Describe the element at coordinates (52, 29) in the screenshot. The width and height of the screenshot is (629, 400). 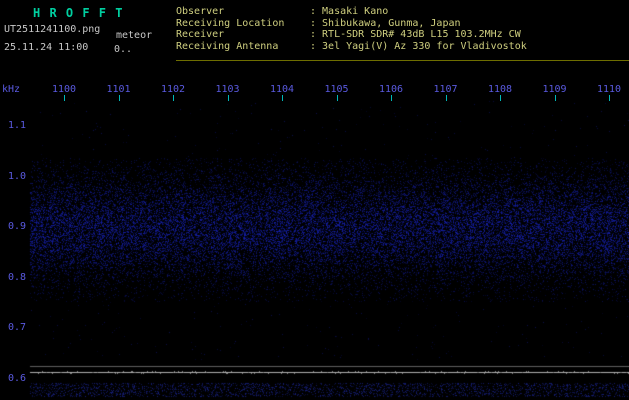
I see `output-filename: UT2511241100.png` at that location.